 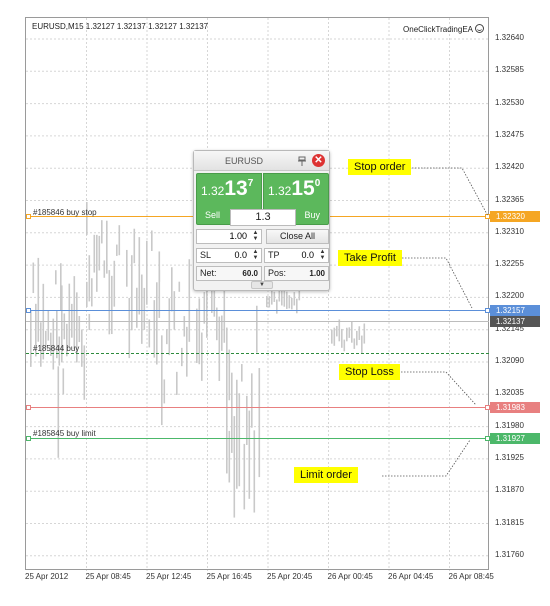 What do you see at coordinates (206, 255) in the screenshot?
I see `sl-label: SL` at bounding box center [206, 255].